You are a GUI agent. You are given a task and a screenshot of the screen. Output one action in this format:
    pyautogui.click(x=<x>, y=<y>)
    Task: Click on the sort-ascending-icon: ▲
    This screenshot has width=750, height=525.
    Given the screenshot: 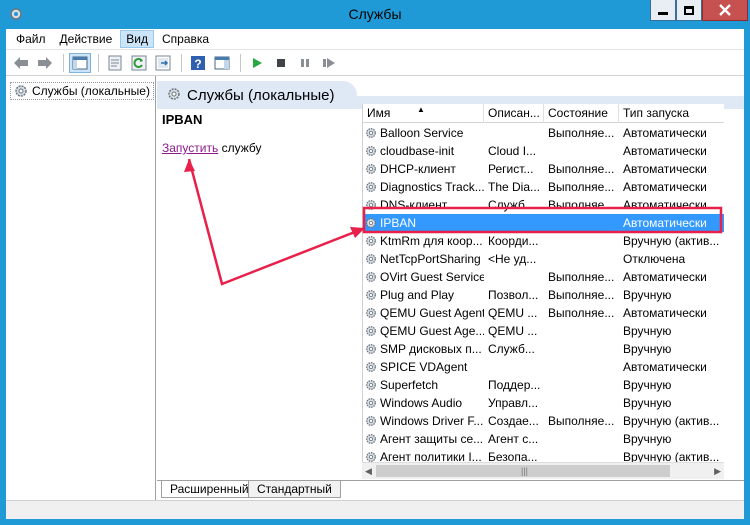 What is the action you would take?
    pyautogui.click(x=421, y=109)
    